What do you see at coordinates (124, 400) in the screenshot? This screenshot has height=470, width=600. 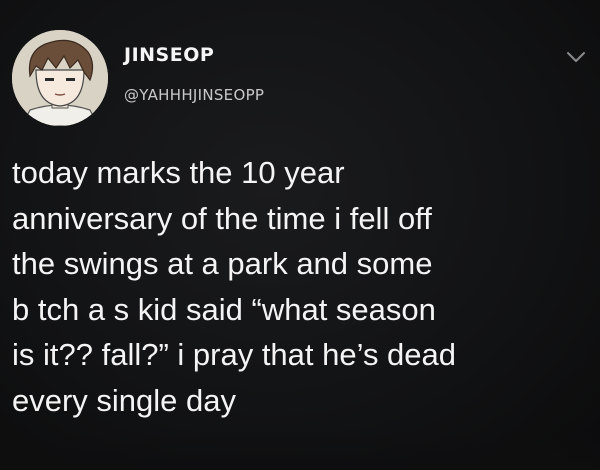 I see `tweet-text-line: every single day` at bounding box center [124, 400].